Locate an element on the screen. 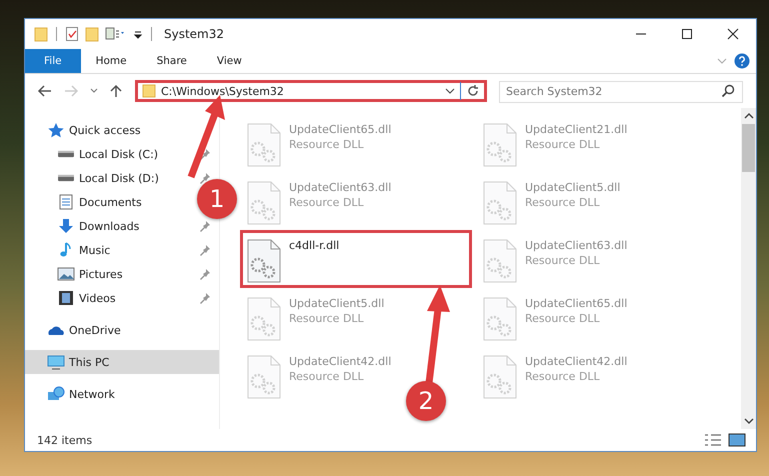  sidebar-item: Videos is located at coordinates (72, 298).